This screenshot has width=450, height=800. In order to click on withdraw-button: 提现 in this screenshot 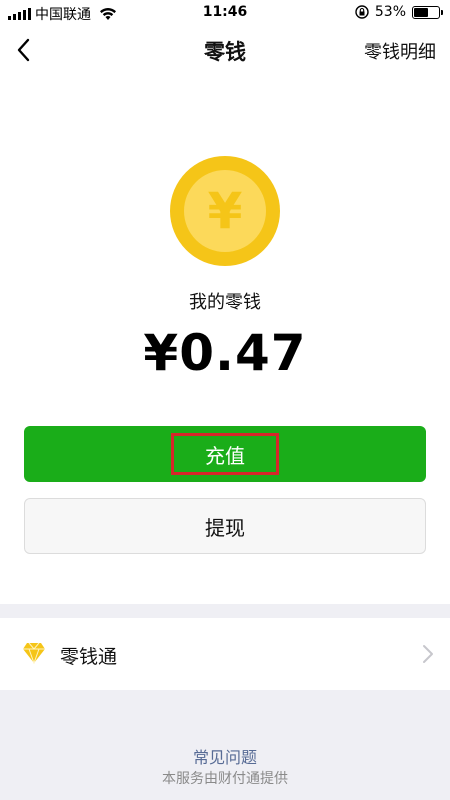, I will do `click(225, 526)`.